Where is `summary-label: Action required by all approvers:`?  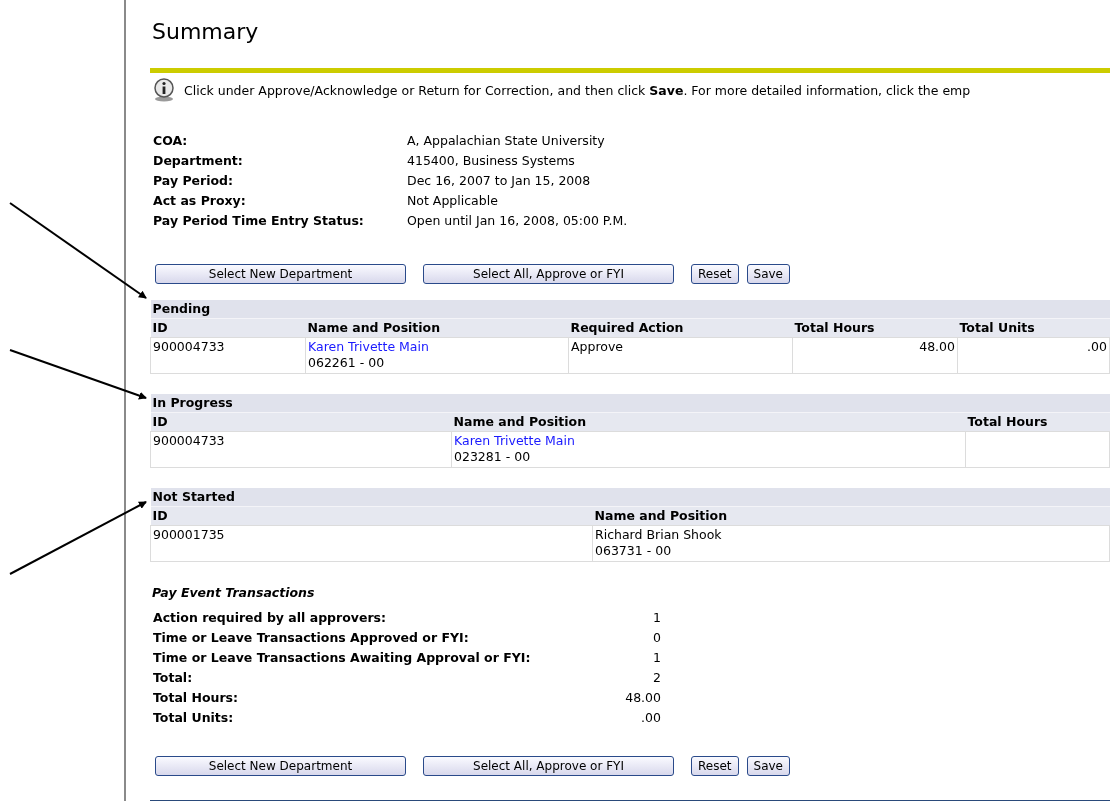 summary-label: Action required by all approvers: is located at coordinates (270, 618).